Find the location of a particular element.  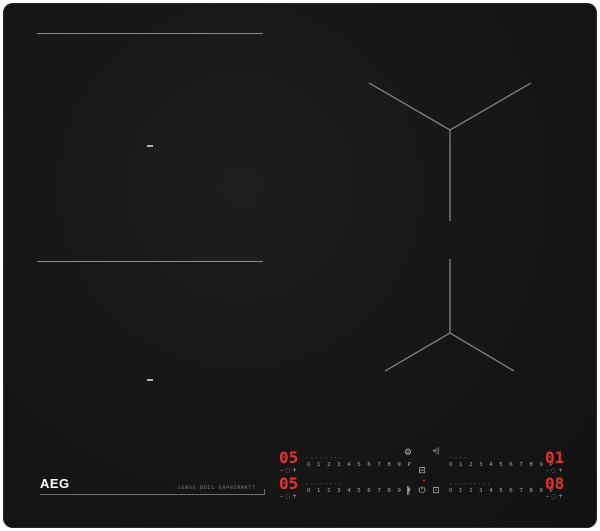

power-display-rear-right: 08 is located at coordinates (555, 483).